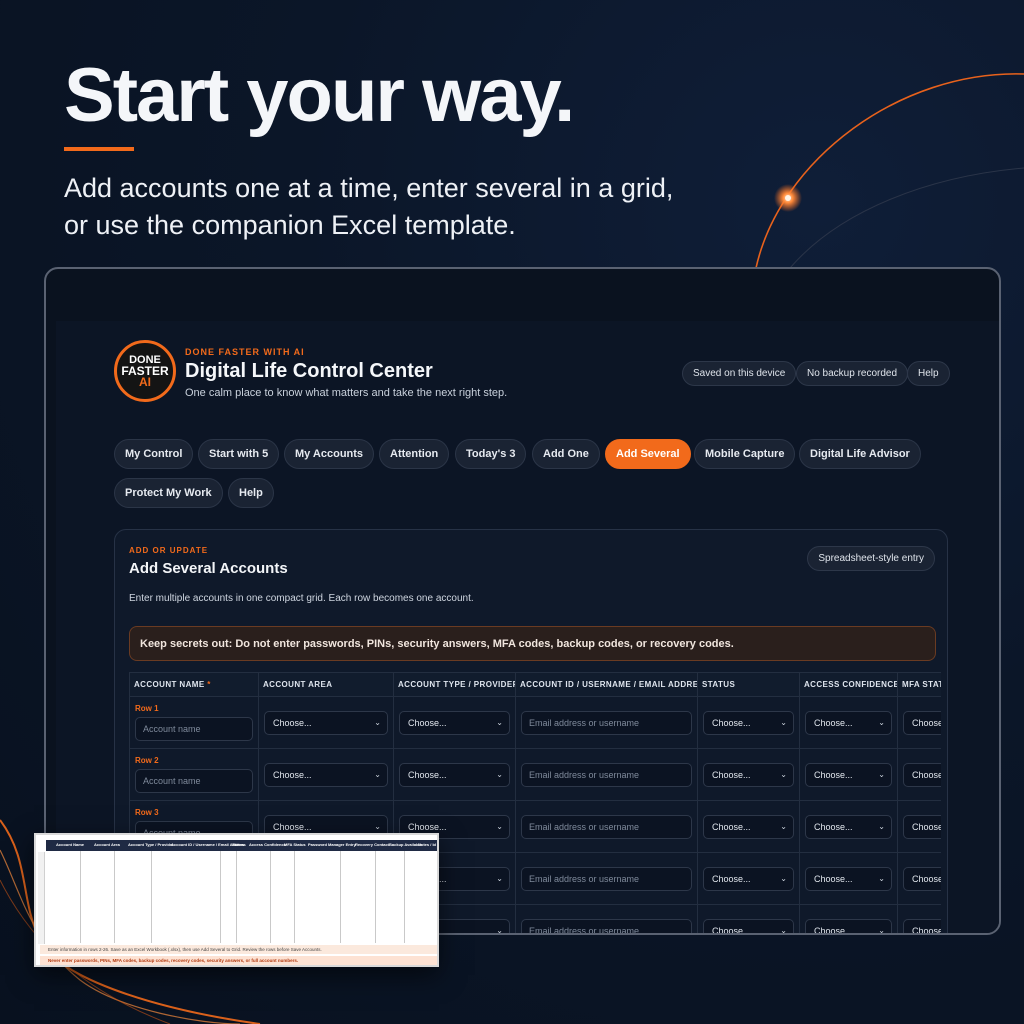 The width and height of the screenshot is (1024, 1024). Describe the element at coordinates (860, 454) in the screenshot. I see `tab-digital-life-advisor: Digital Life Advisor` at that location.